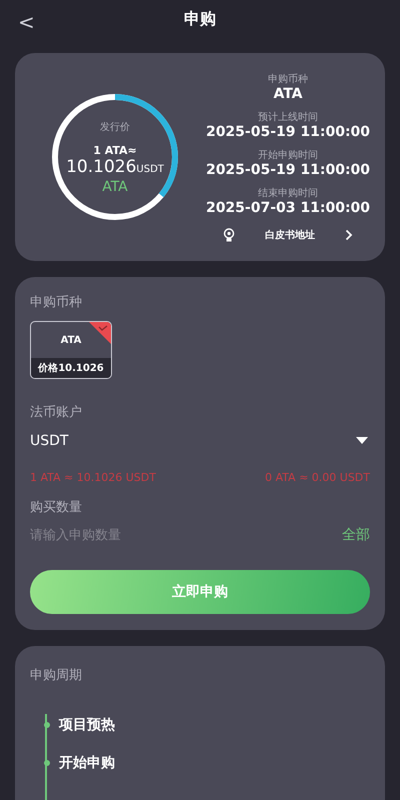 The image size is (400, 800). I want to click on section-label: 购买数量, so click(56, 507).